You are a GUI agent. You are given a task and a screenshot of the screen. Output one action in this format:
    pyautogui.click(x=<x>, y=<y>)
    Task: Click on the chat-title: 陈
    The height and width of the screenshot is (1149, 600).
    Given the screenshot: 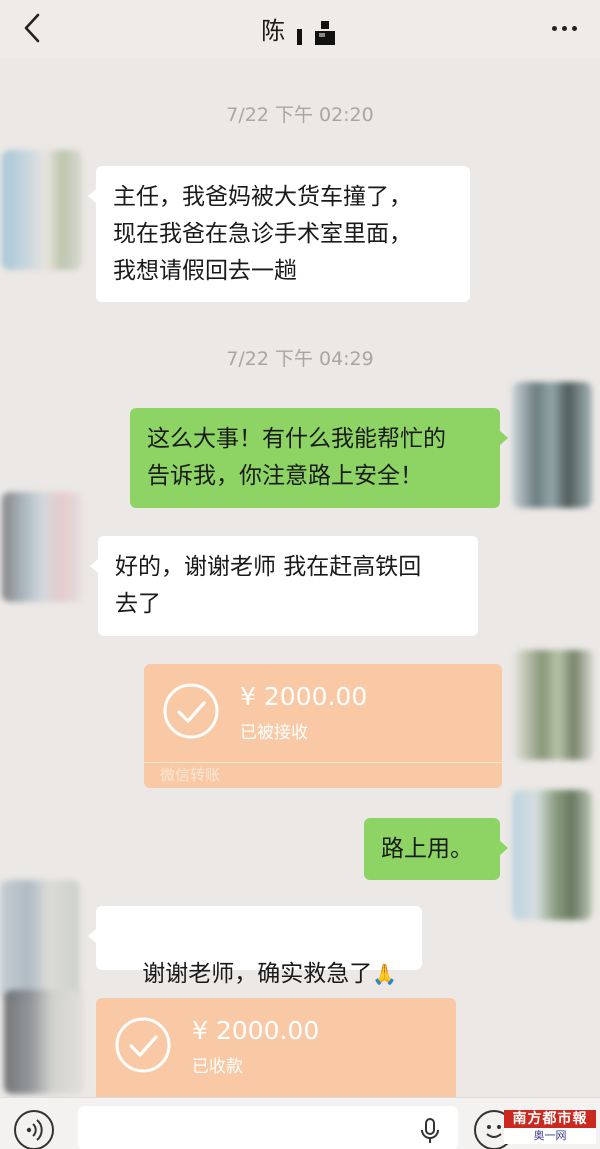 What is the action you would take?
    pyautogui.click(x=300, y=28)
    